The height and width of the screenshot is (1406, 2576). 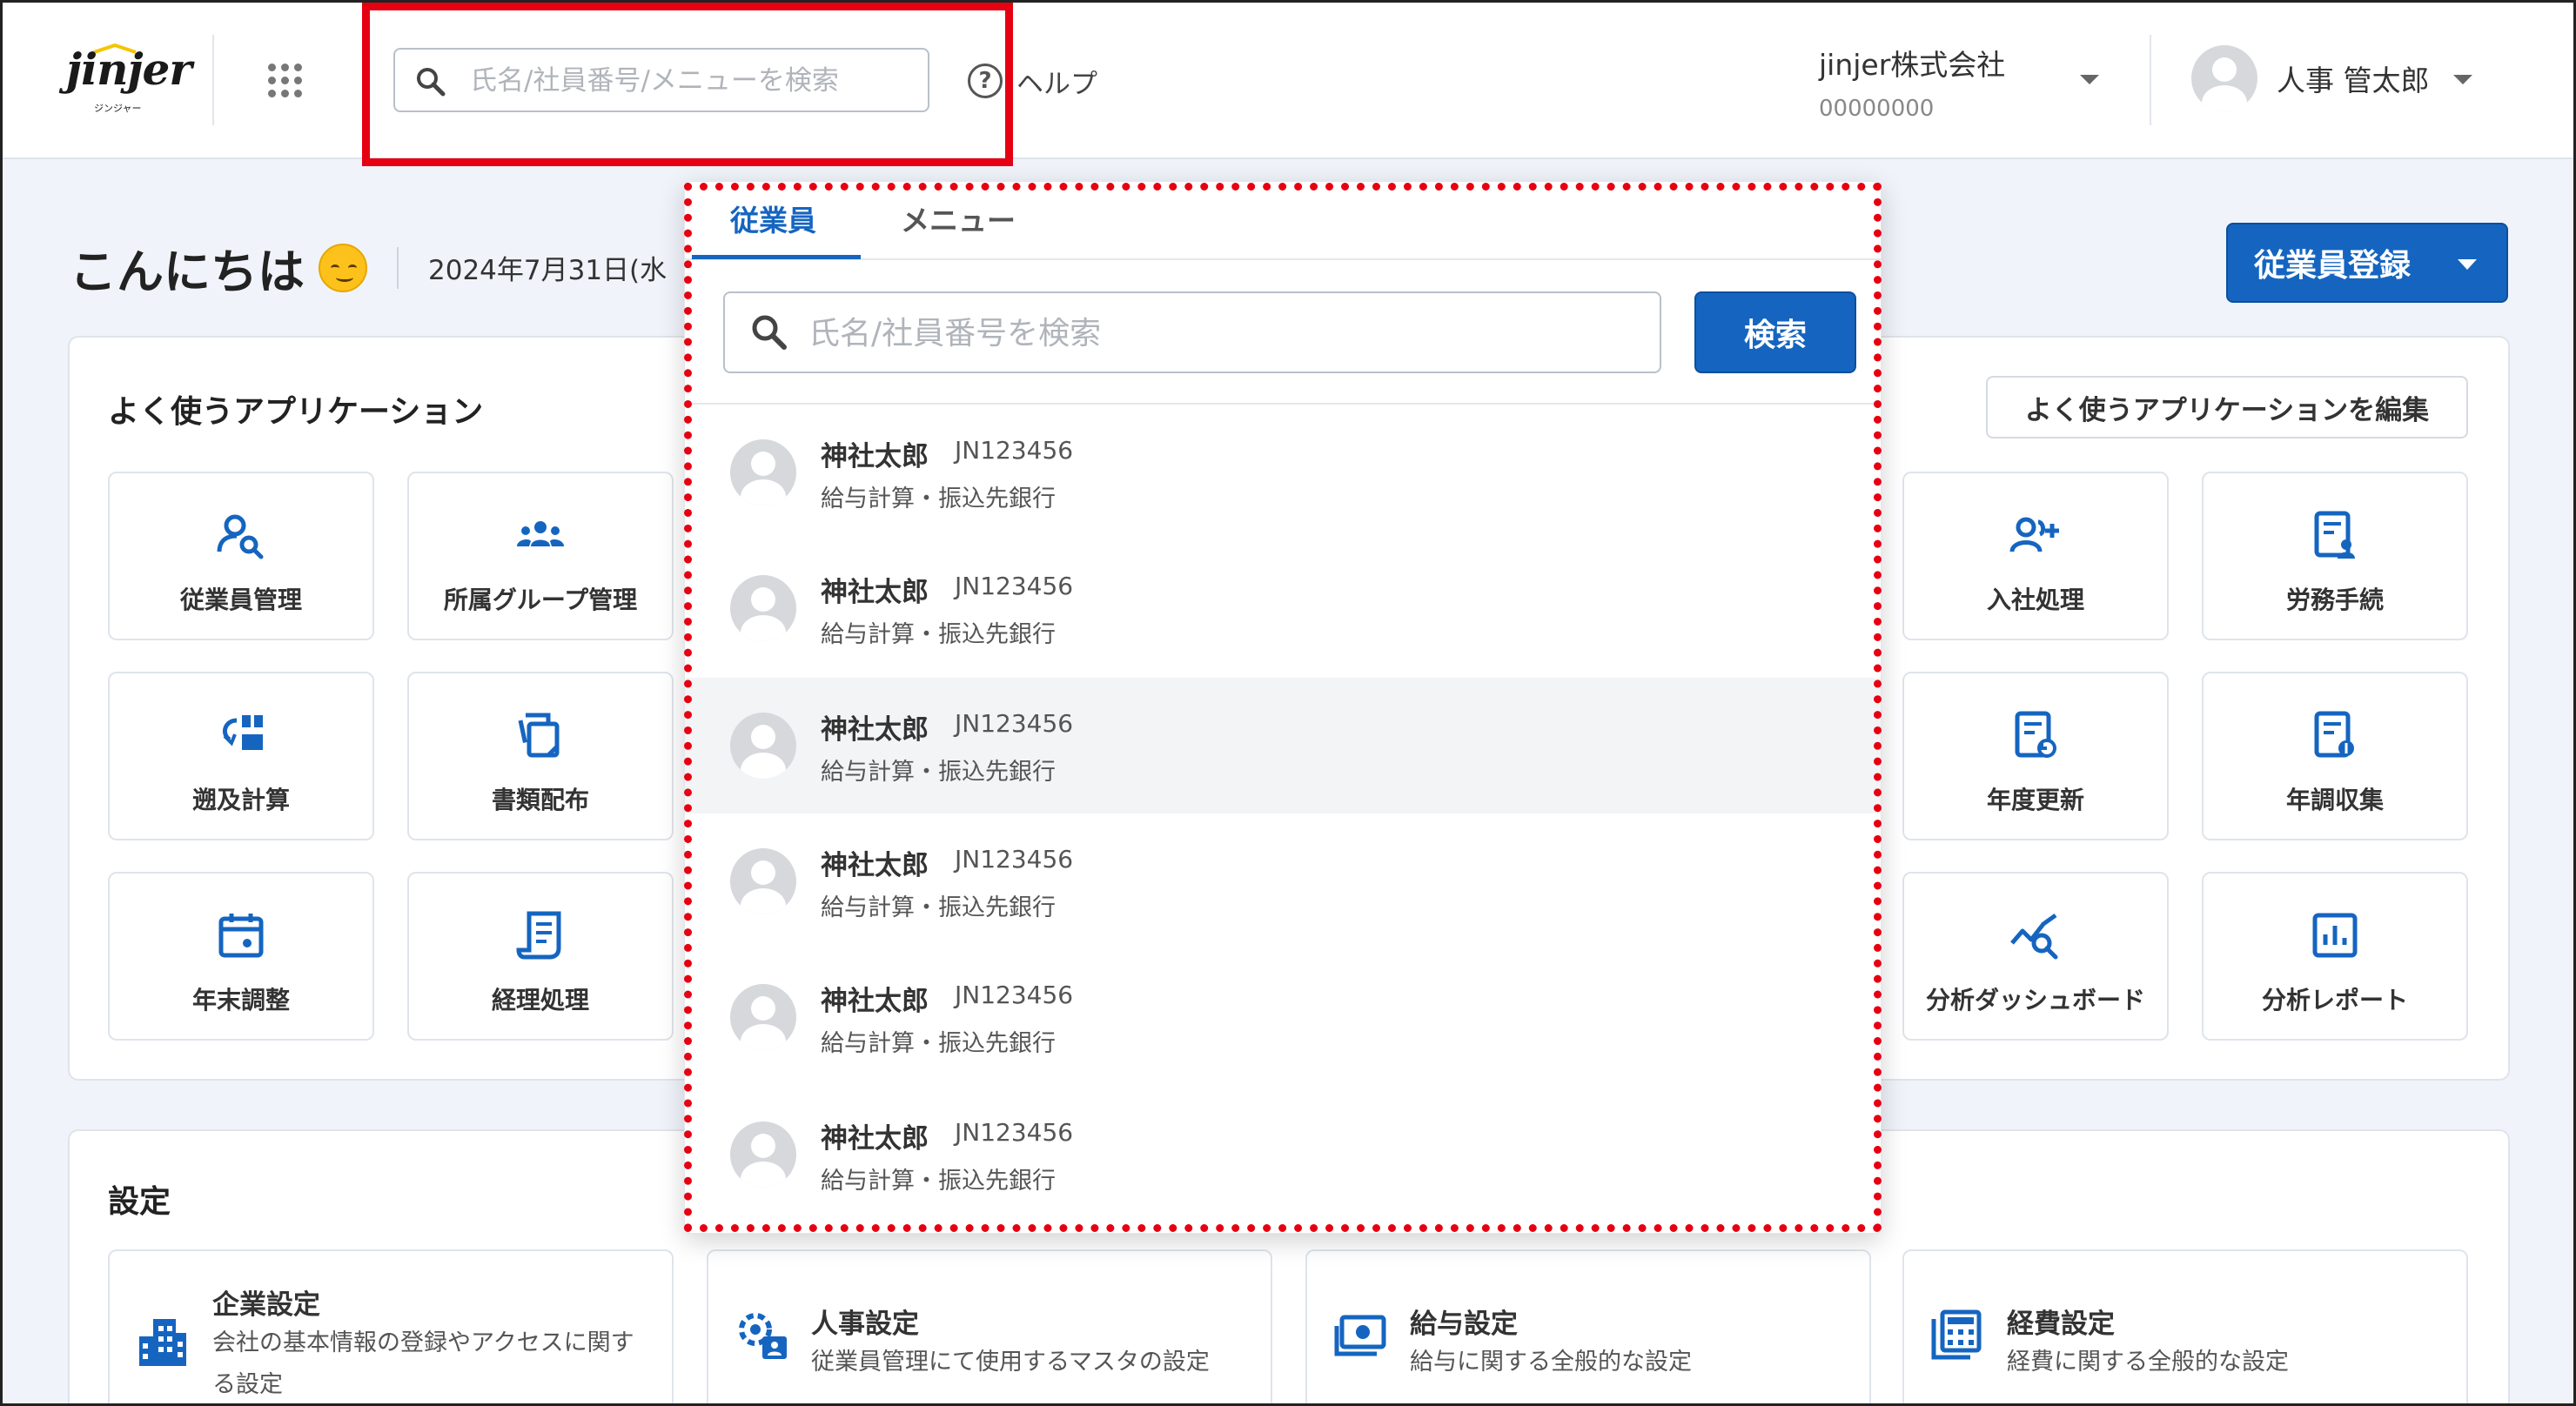 What do you see at coordinates (1464, 1324) in the screenshot?
I see `settings-tile-title: 給与設定` at bounding box center [1464, 1324].